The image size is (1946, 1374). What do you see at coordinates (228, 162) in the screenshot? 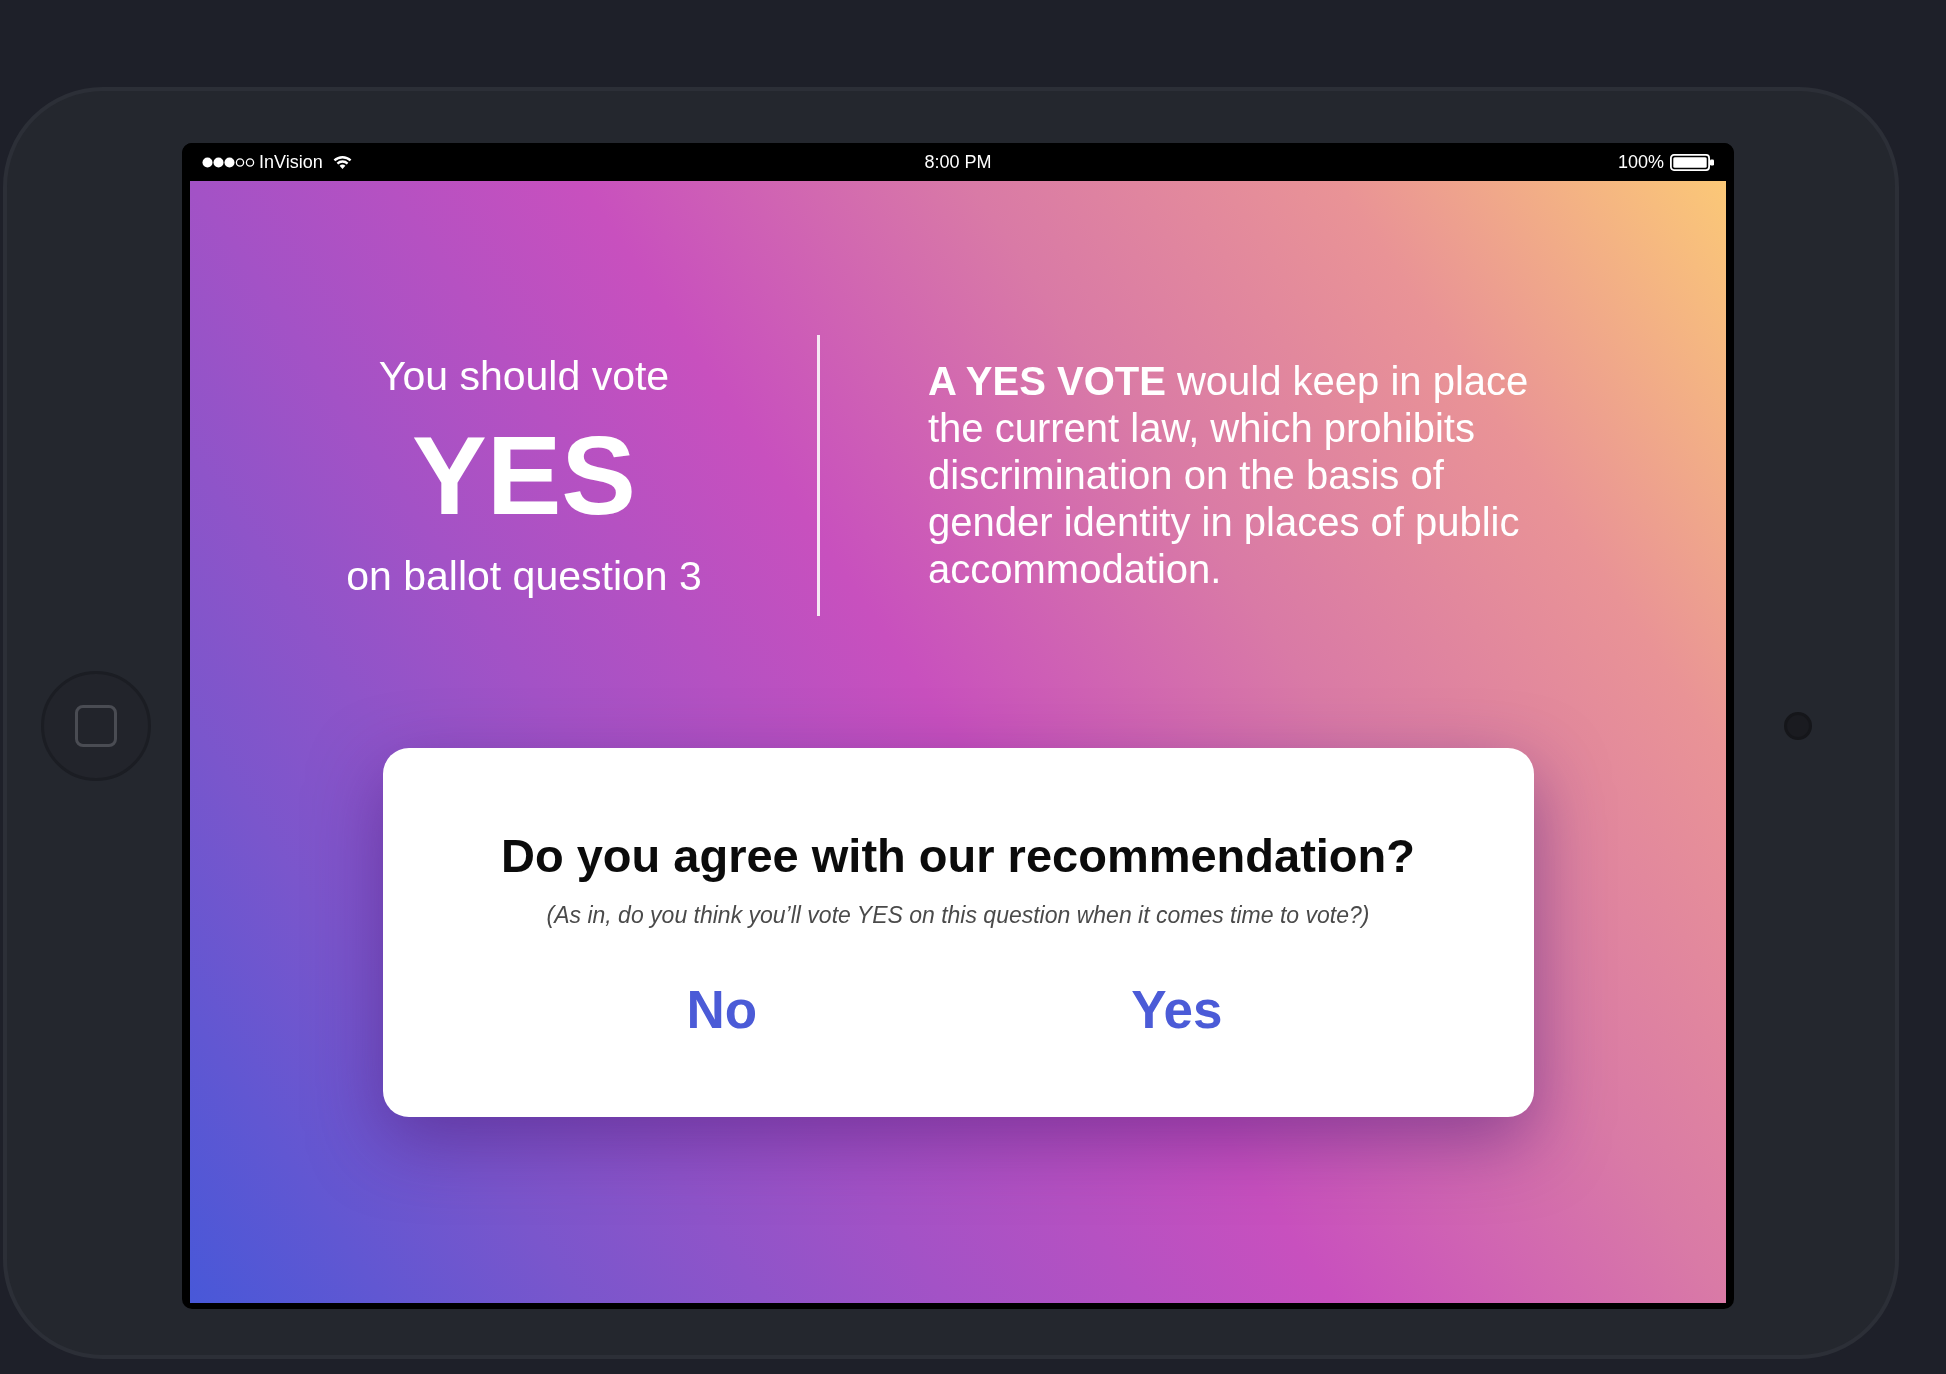
I see `signal-strength-icon` at bounding box center [228, 162].